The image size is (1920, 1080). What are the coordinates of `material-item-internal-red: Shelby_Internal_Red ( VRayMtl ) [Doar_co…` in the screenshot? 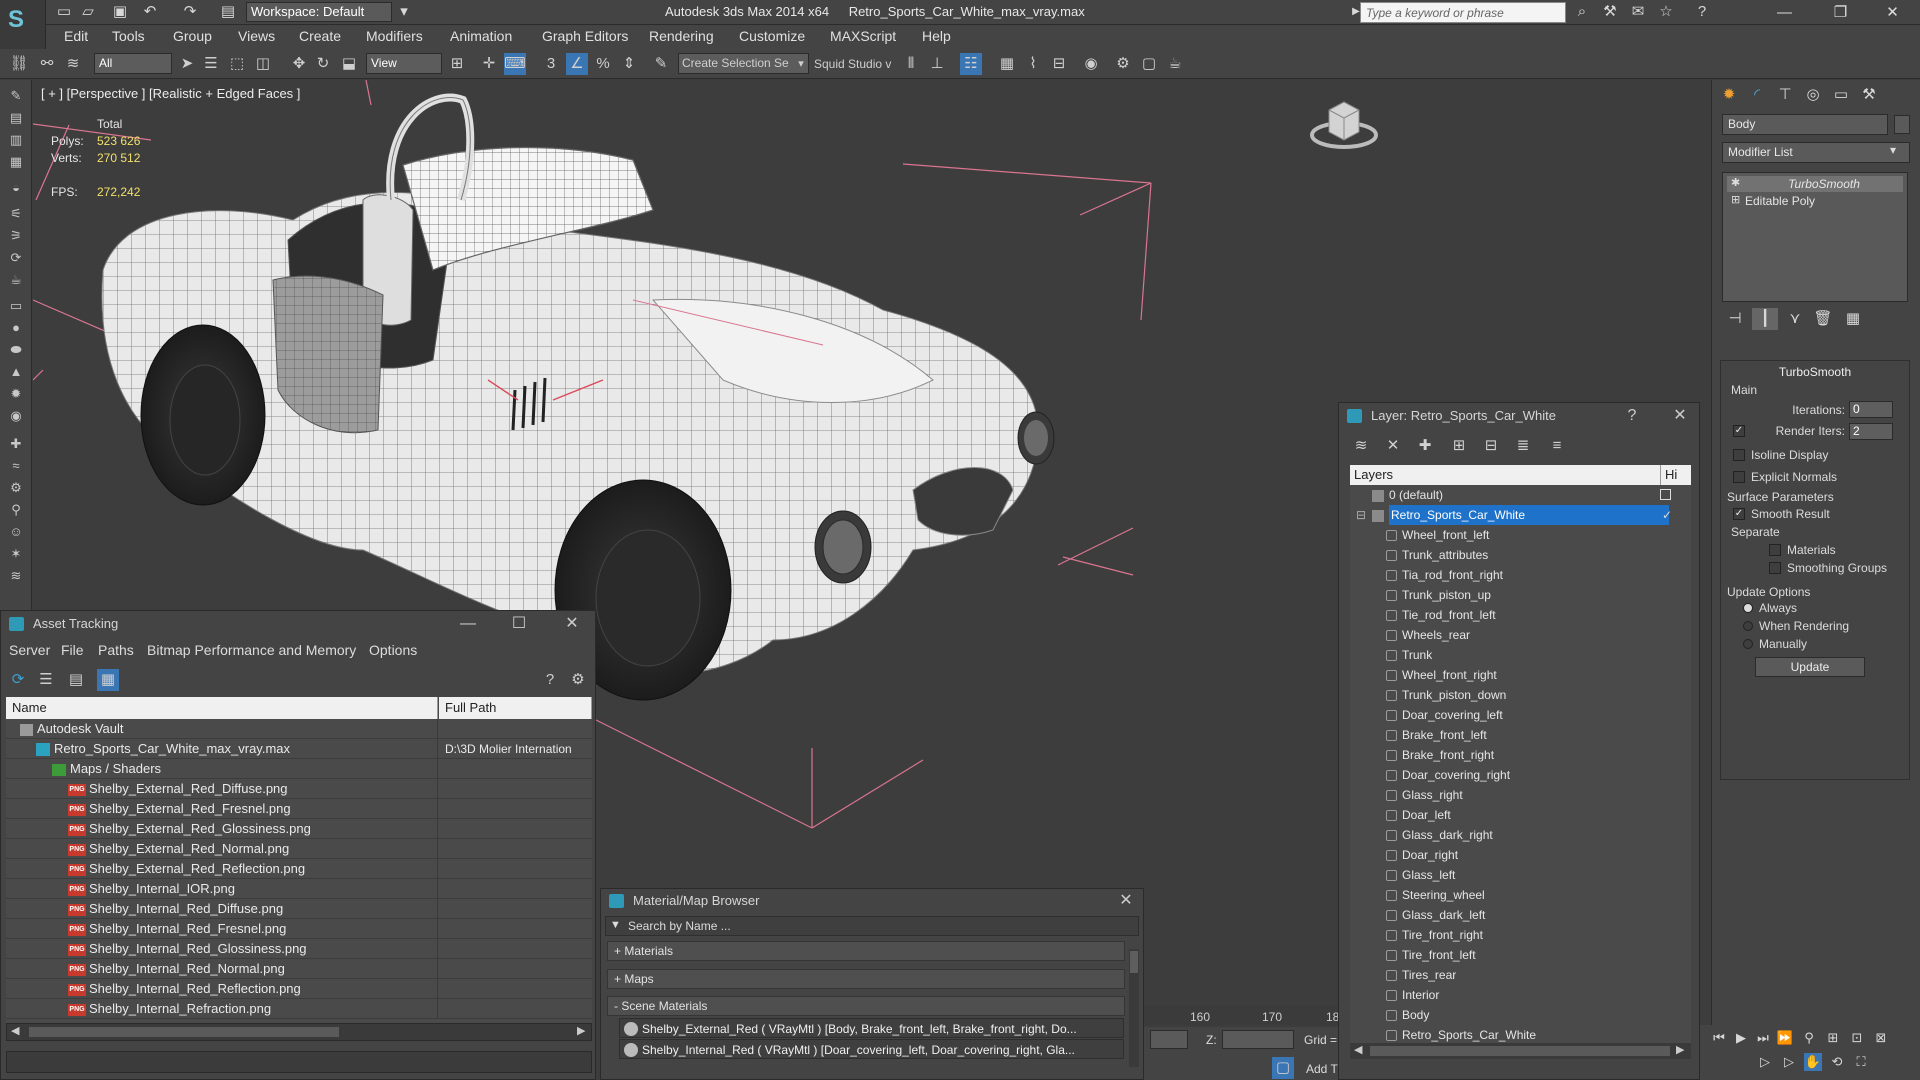 It's located at (871, 1049).